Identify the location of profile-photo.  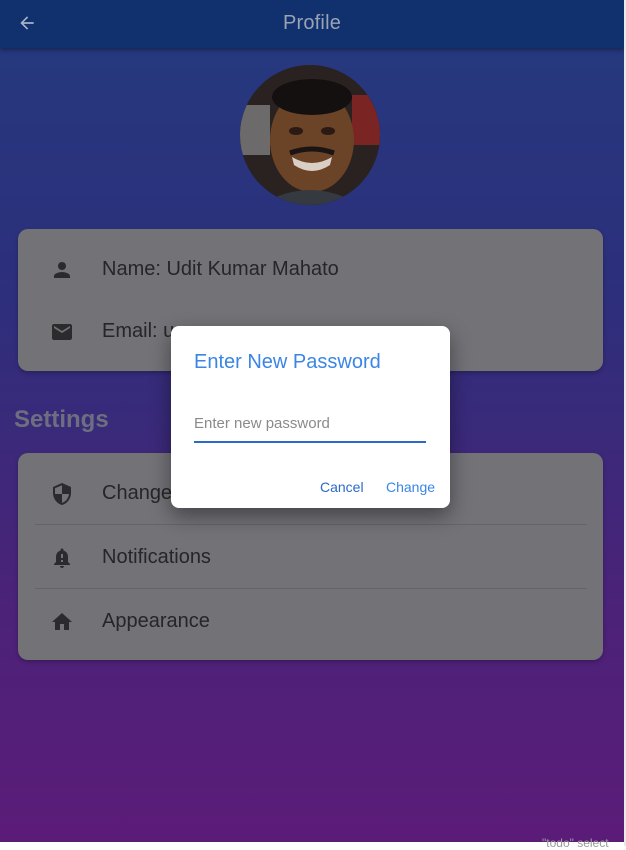
(310, 135).